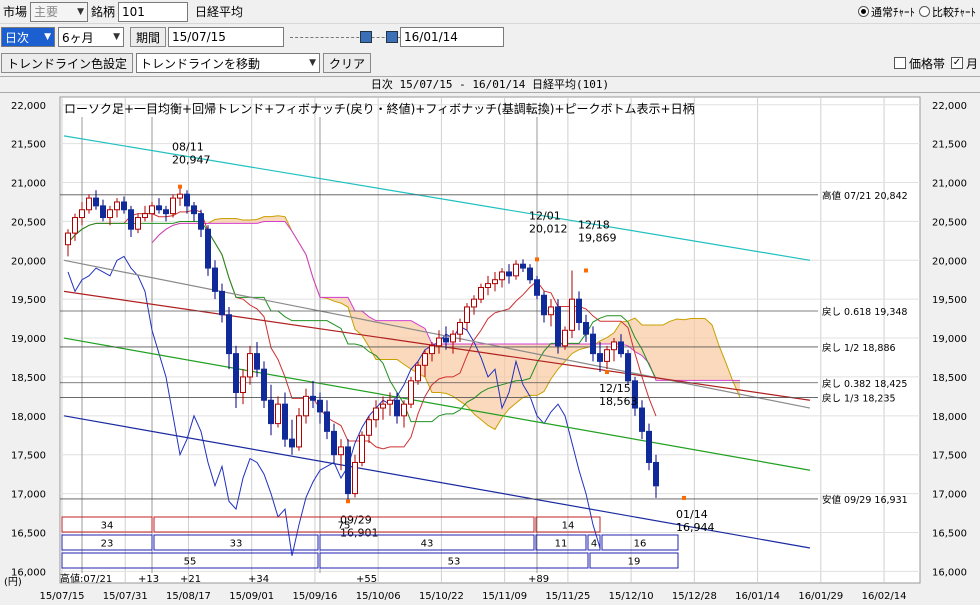  Describe the element at coordinates (28, 37) in the screenshot. I see `interval-select: 日次 ▼` at that location.